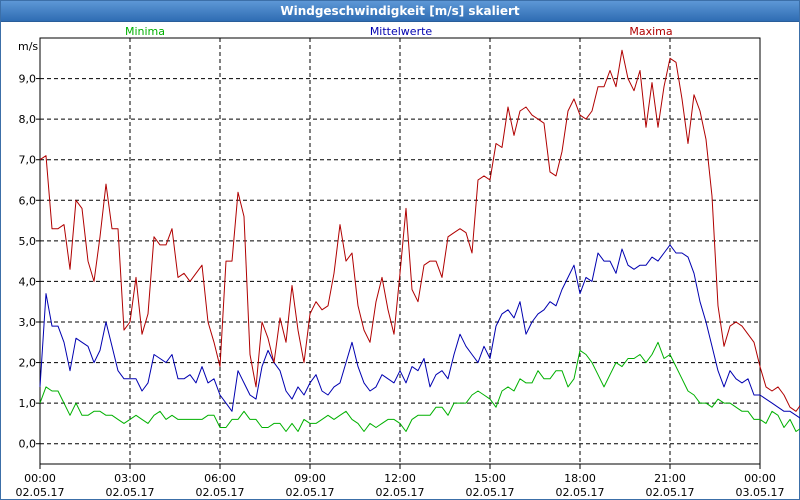  What do you see at coordinates (28, 79) in the screenshot?
I see `y-tick-label: 9,0` at bounding box center [28, 79].